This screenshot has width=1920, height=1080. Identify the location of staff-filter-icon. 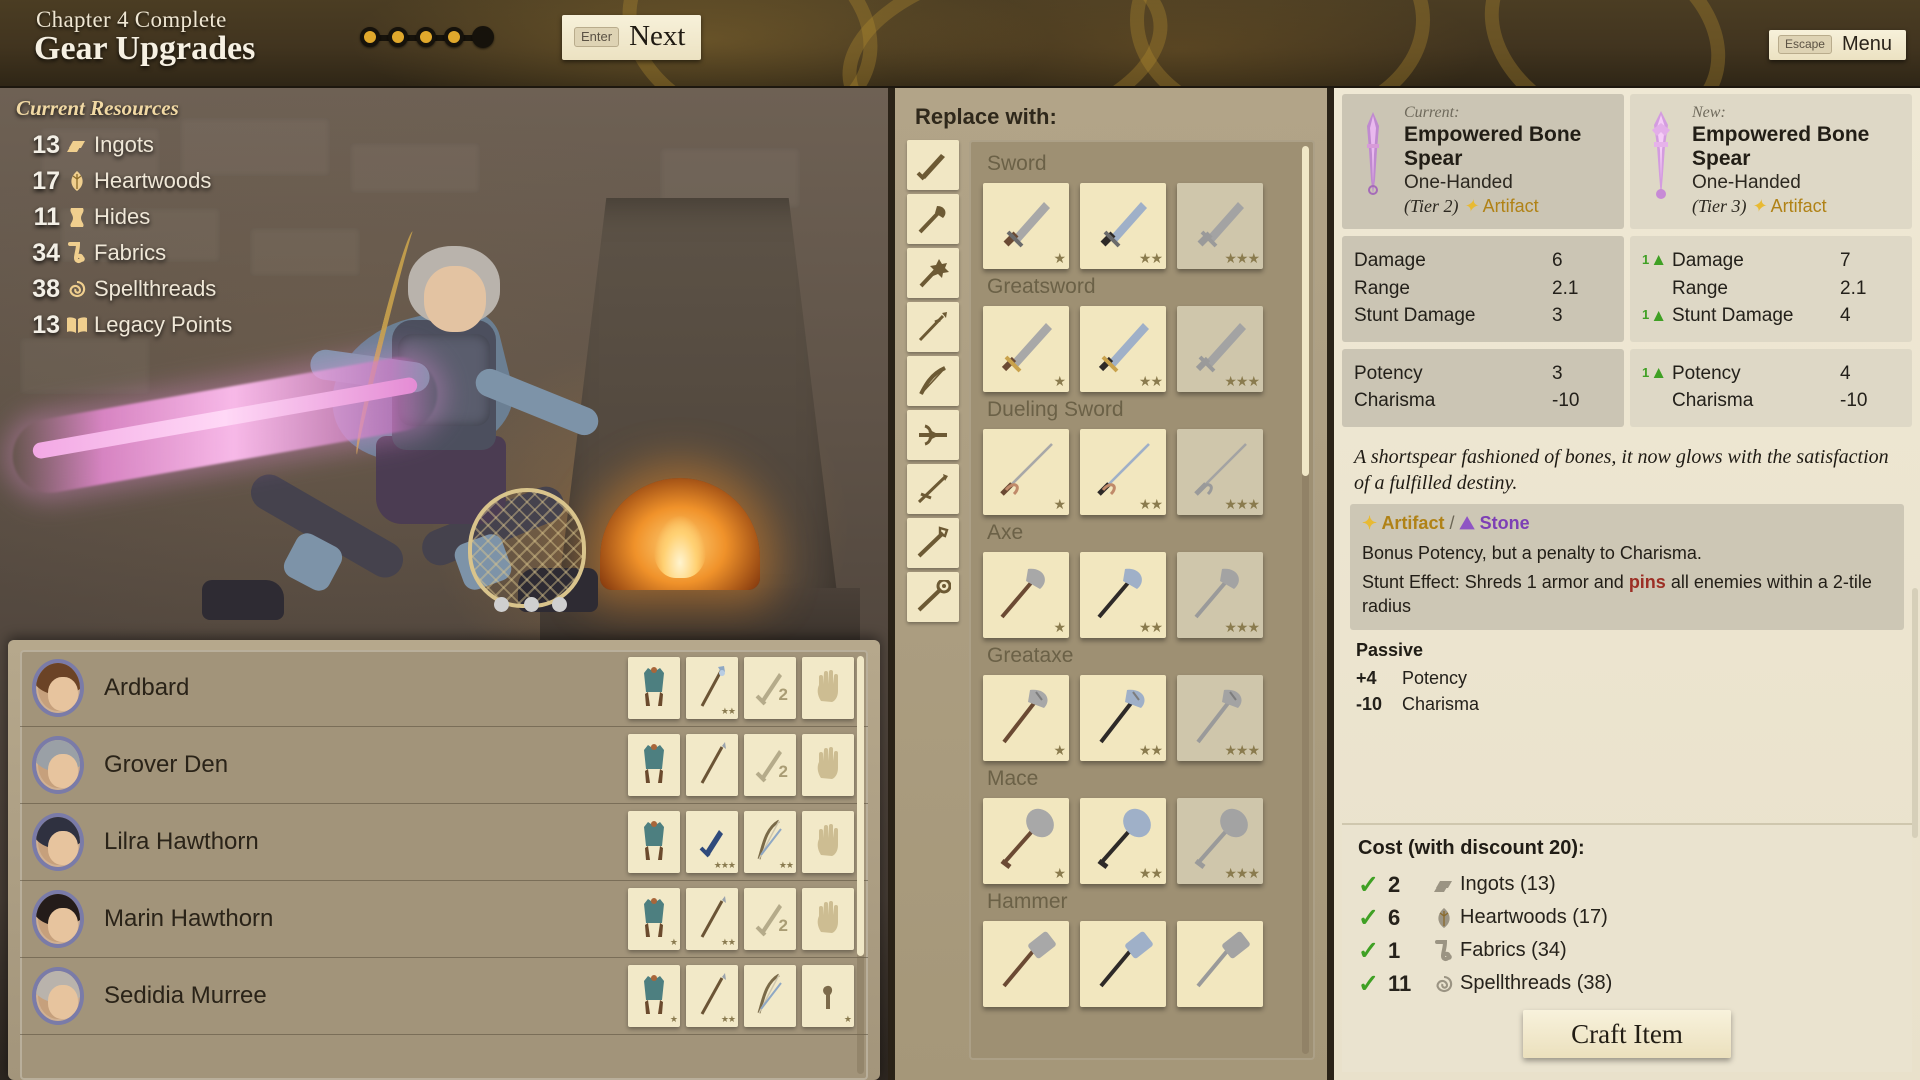
(933, 543).